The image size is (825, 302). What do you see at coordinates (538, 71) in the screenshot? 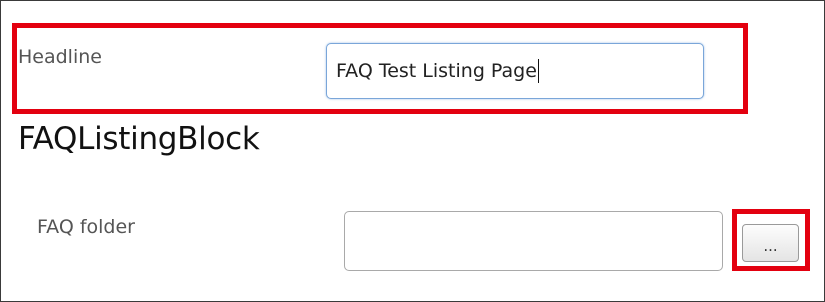
I see `text-caret` at bounding box center [538, 71].